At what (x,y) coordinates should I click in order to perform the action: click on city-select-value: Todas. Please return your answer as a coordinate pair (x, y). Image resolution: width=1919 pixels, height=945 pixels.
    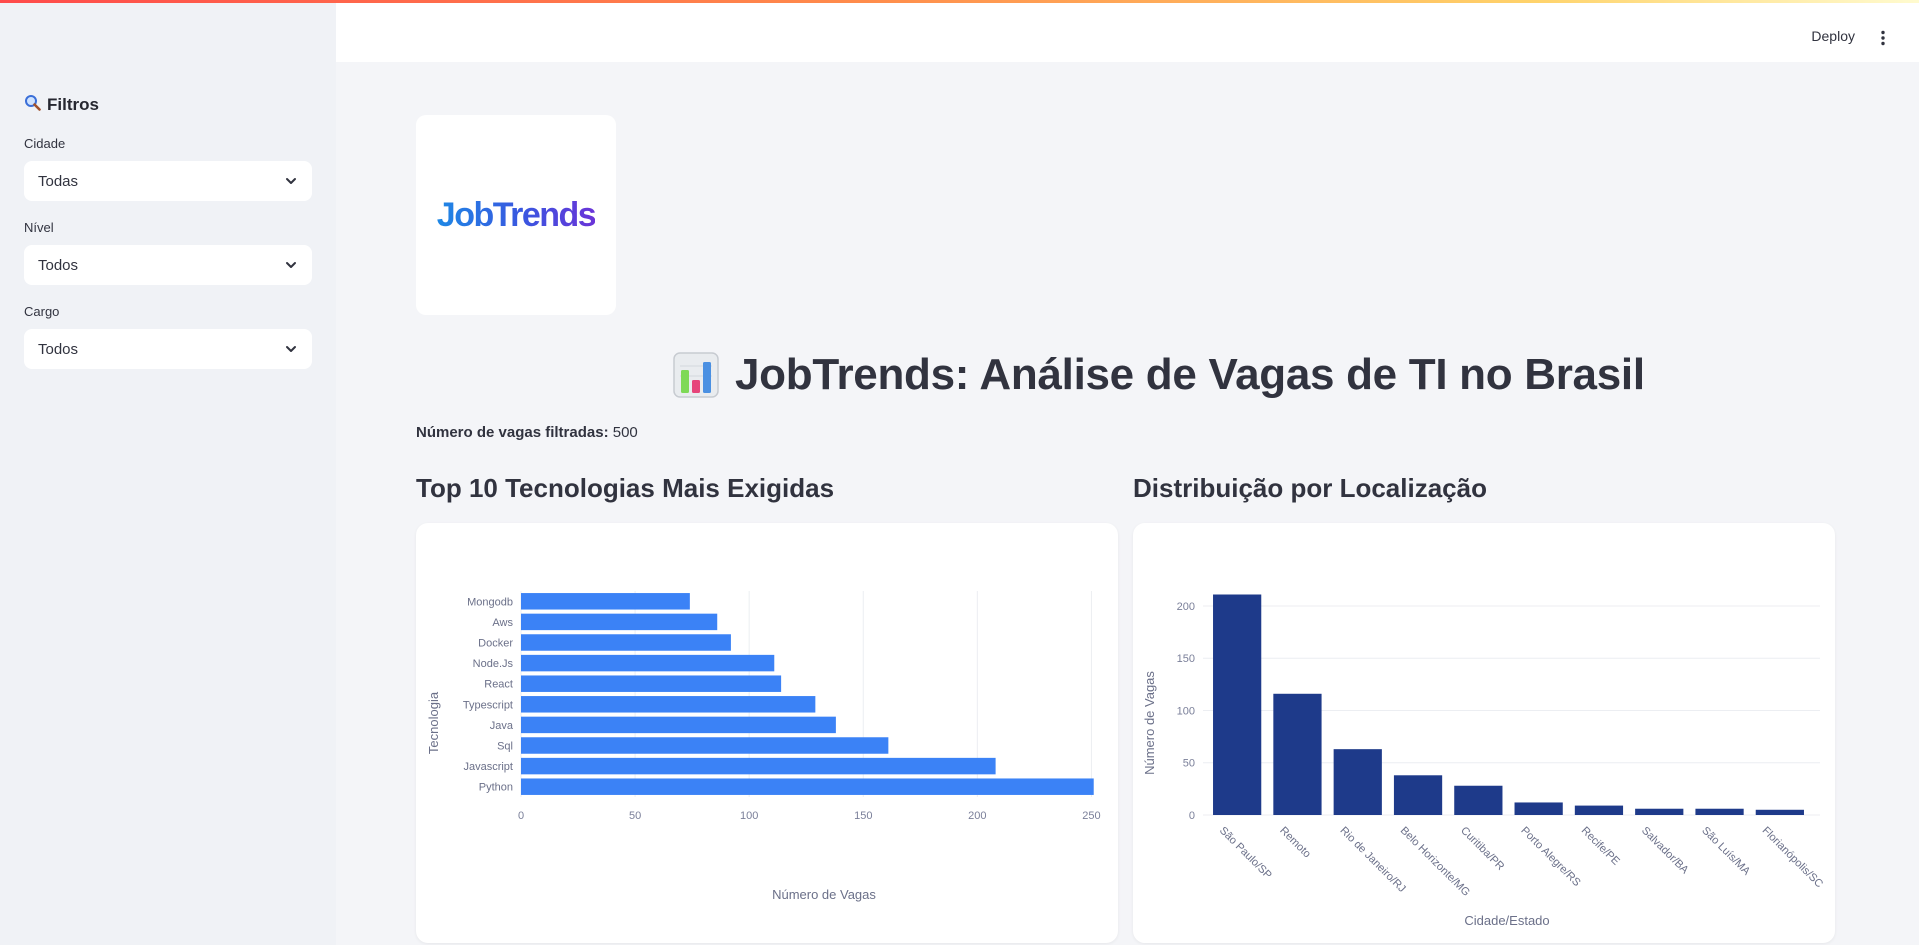
    Looking at the image, I should click on (58, 181).